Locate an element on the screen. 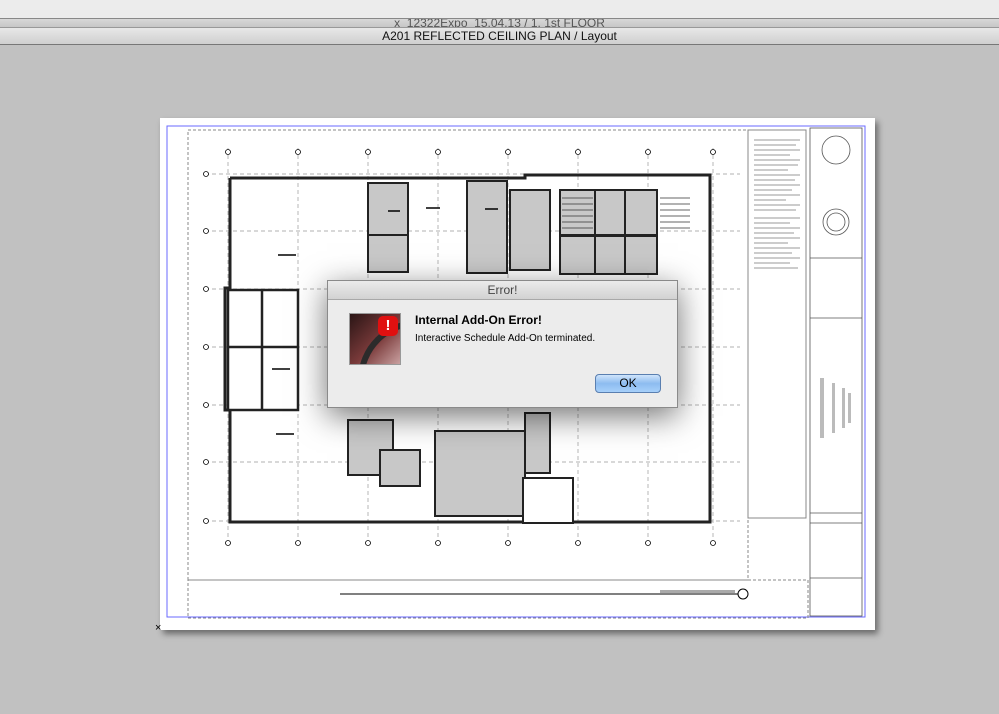  error-stop-icon: ! is located at coordinates (375, 339).